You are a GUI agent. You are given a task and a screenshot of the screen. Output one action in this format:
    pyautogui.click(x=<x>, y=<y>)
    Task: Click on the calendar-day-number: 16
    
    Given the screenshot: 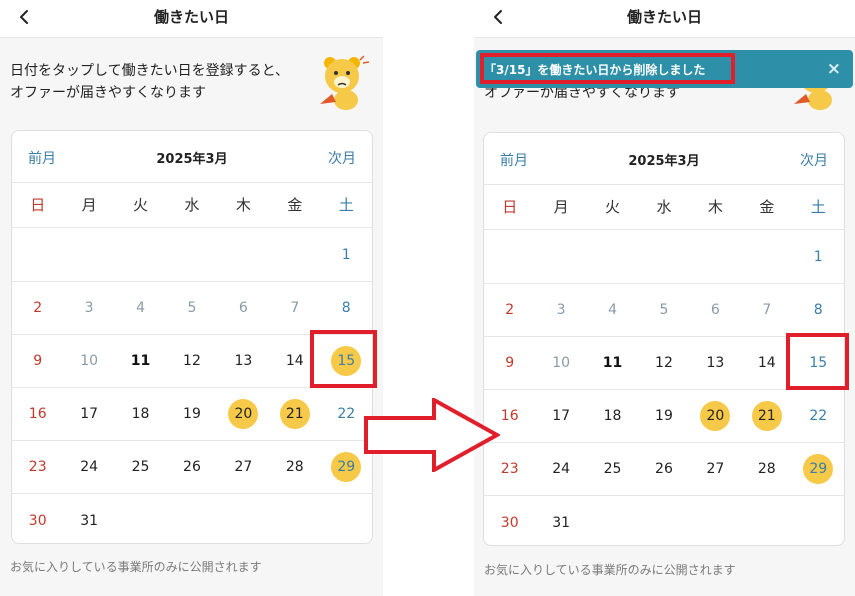 What is the action you would take?
    pyautogui.click(x=37, y=414)
    